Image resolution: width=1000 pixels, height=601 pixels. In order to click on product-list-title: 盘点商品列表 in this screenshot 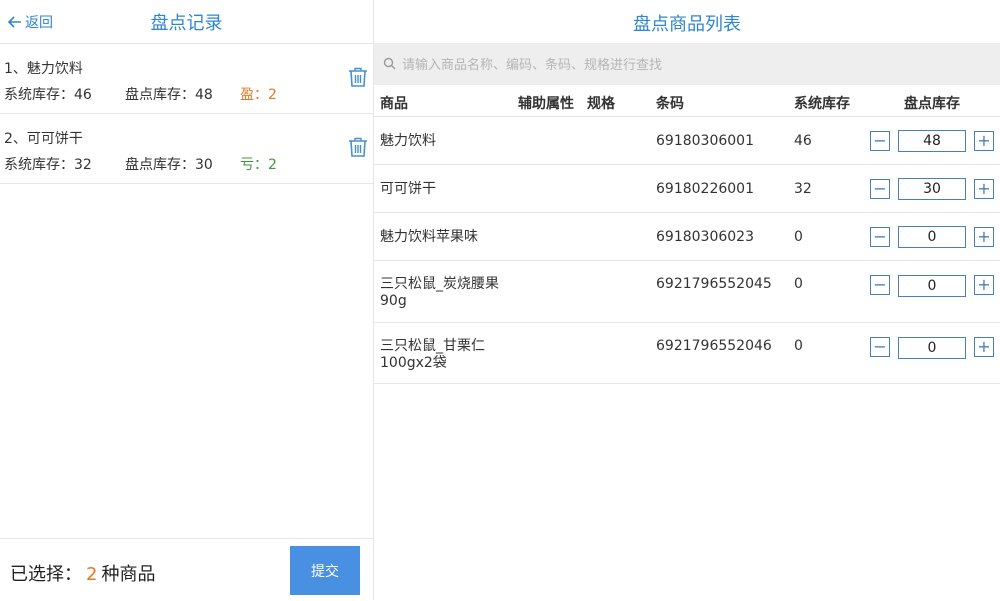, I will do `click(687, 24)`.